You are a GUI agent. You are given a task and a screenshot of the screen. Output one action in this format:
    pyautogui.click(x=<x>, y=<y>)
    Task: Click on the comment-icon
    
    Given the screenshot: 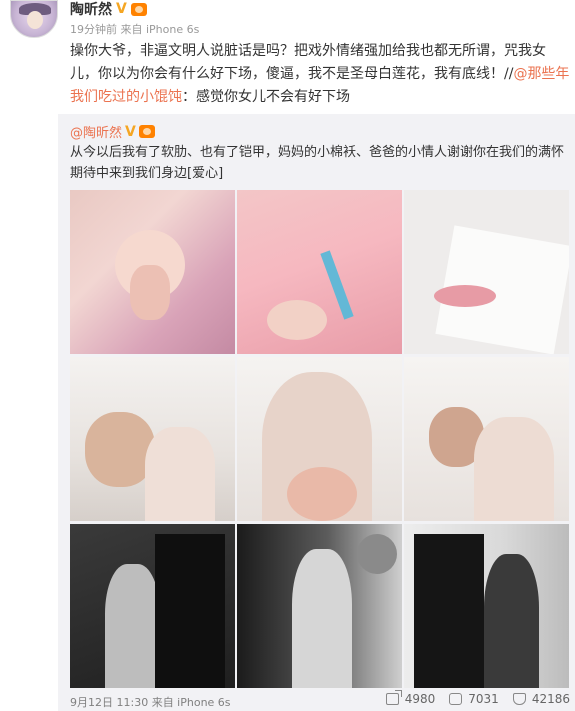 What is the action you would take?
    pyautogui.click(x=456, y=699)
    